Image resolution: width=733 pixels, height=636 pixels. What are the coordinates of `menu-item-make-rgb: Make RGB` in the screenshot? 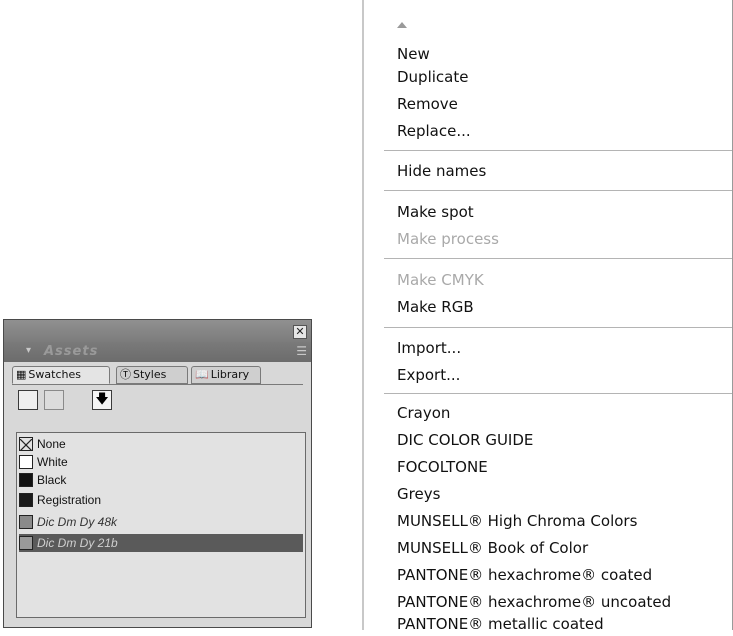 It's located at (435, 307).